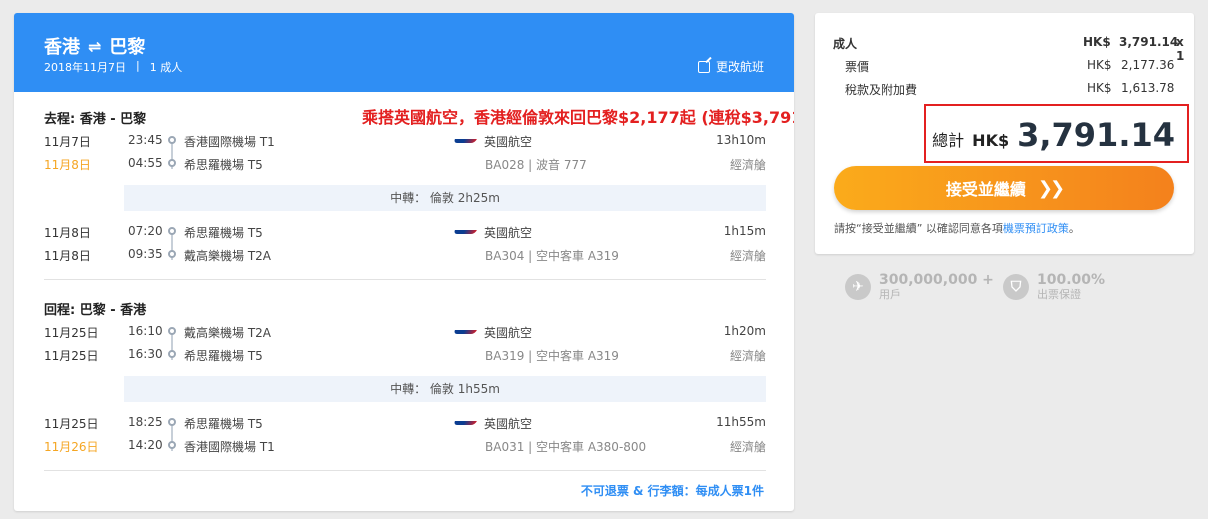 Image resolution: width=1208 pixels, height=519 pixels. Describe the element at coordinates (405, 332) in the screenshot. I see `segment-departure: 11月25日 16:10 戴高樂機場 T2A 英國航空 1h20m` at that location.